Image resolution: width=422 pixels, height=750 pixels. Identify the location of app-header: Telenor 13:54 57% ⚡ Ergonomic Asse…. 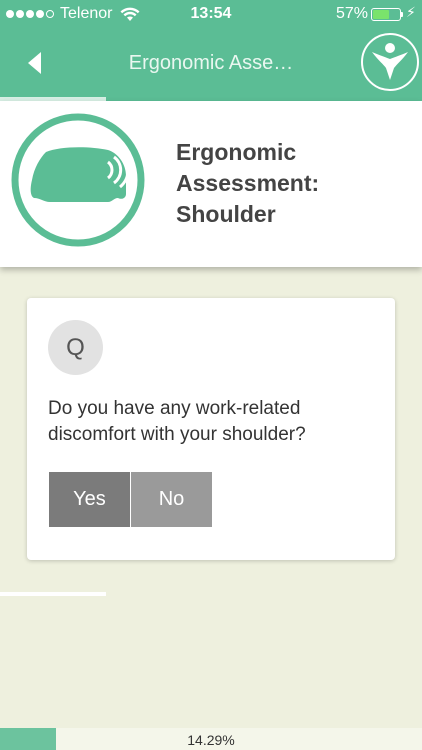
(211, 50).